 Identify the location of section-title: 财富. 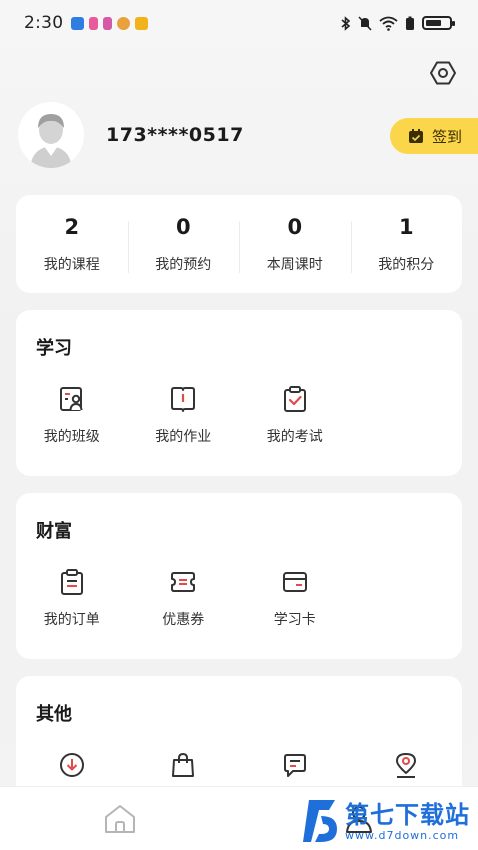
(54, 531).